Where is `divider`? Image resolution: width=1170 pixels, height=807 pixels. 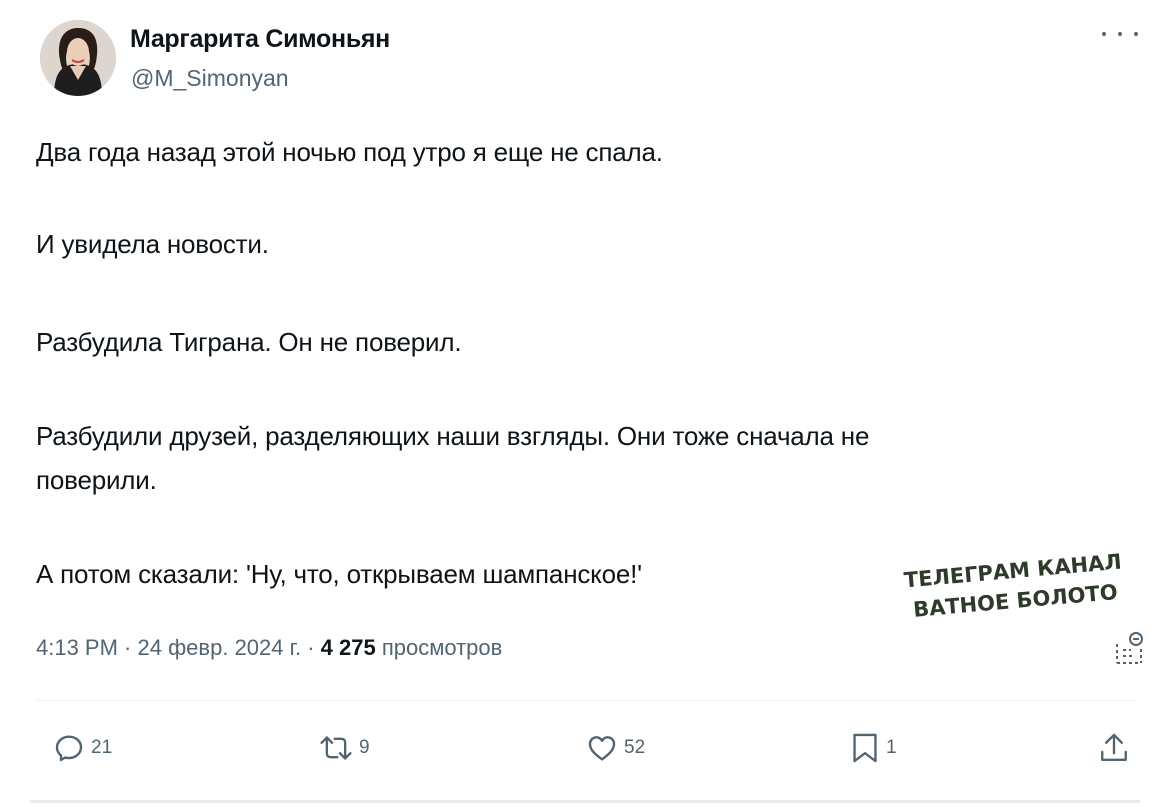
divider is located at coordinates (585, 700).